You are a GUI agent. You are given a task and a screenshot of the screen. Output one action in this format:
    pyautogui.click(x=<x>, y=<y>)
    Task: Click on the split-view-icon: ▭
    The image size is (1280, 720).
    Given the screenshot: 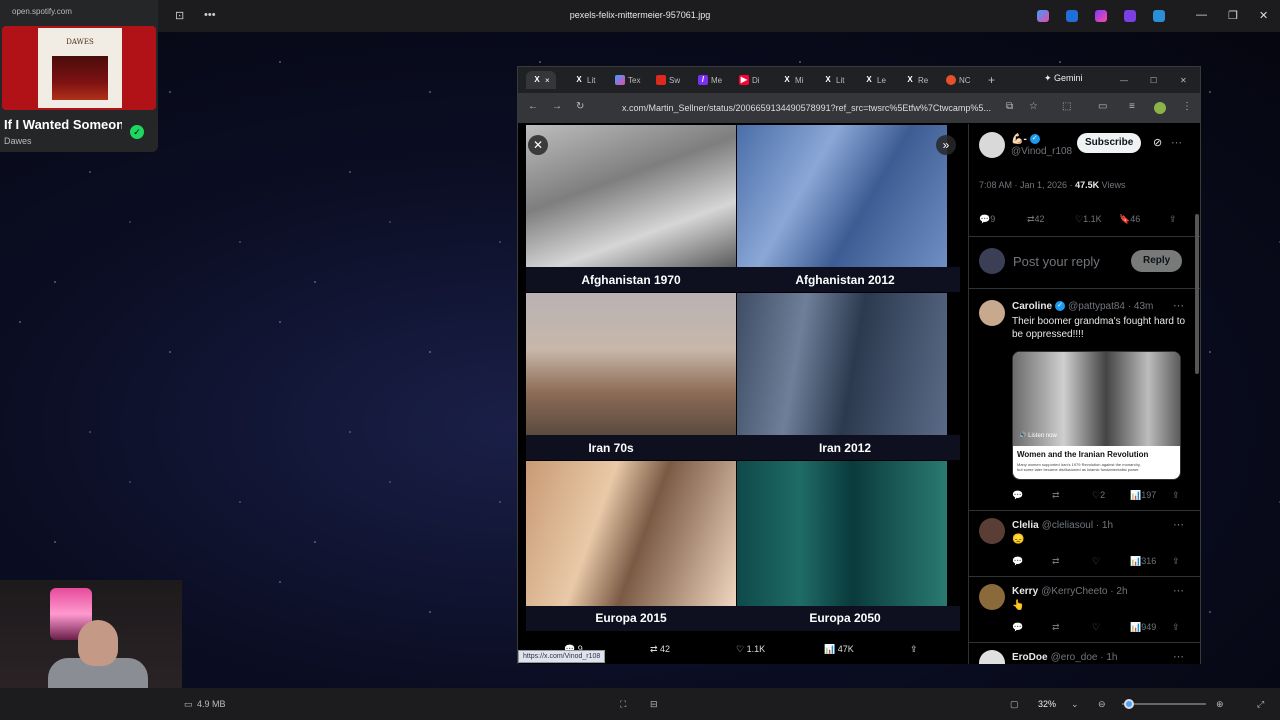 What is the action you would take?
    pyautogui.click(x=1102, y=106)
    